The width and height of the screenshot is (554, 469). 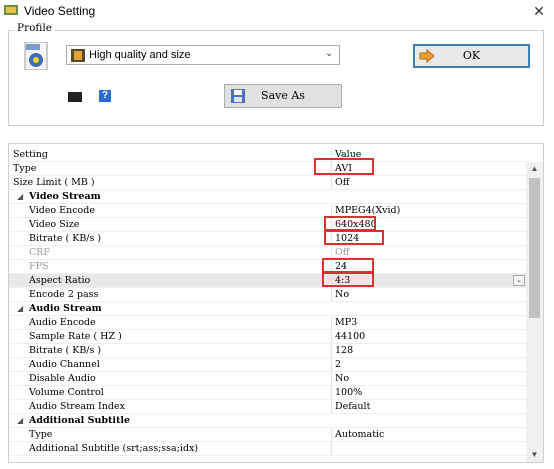 What do you see at coordinates (75, 97) in the screenshot?
I see `command-line-icon` at bounding box center [75, 97].